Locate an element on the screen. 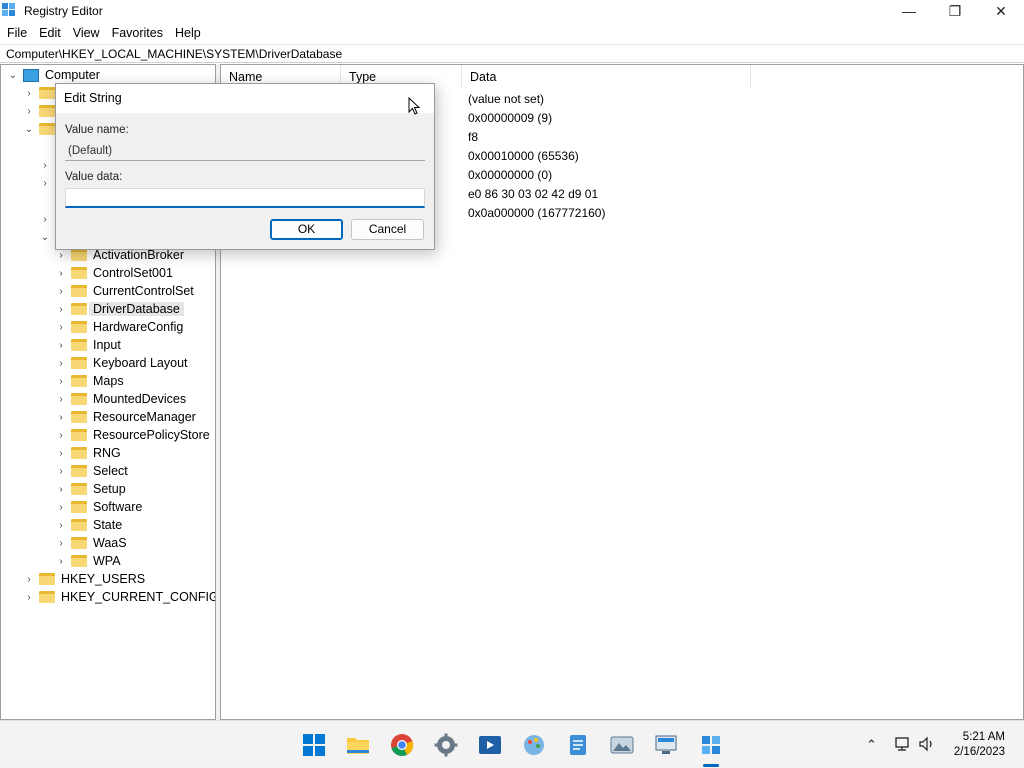 This screenshot has width=1024, height=768. tree-item-controlset001: › ControlSet001 is located at coordinates (114, 273).